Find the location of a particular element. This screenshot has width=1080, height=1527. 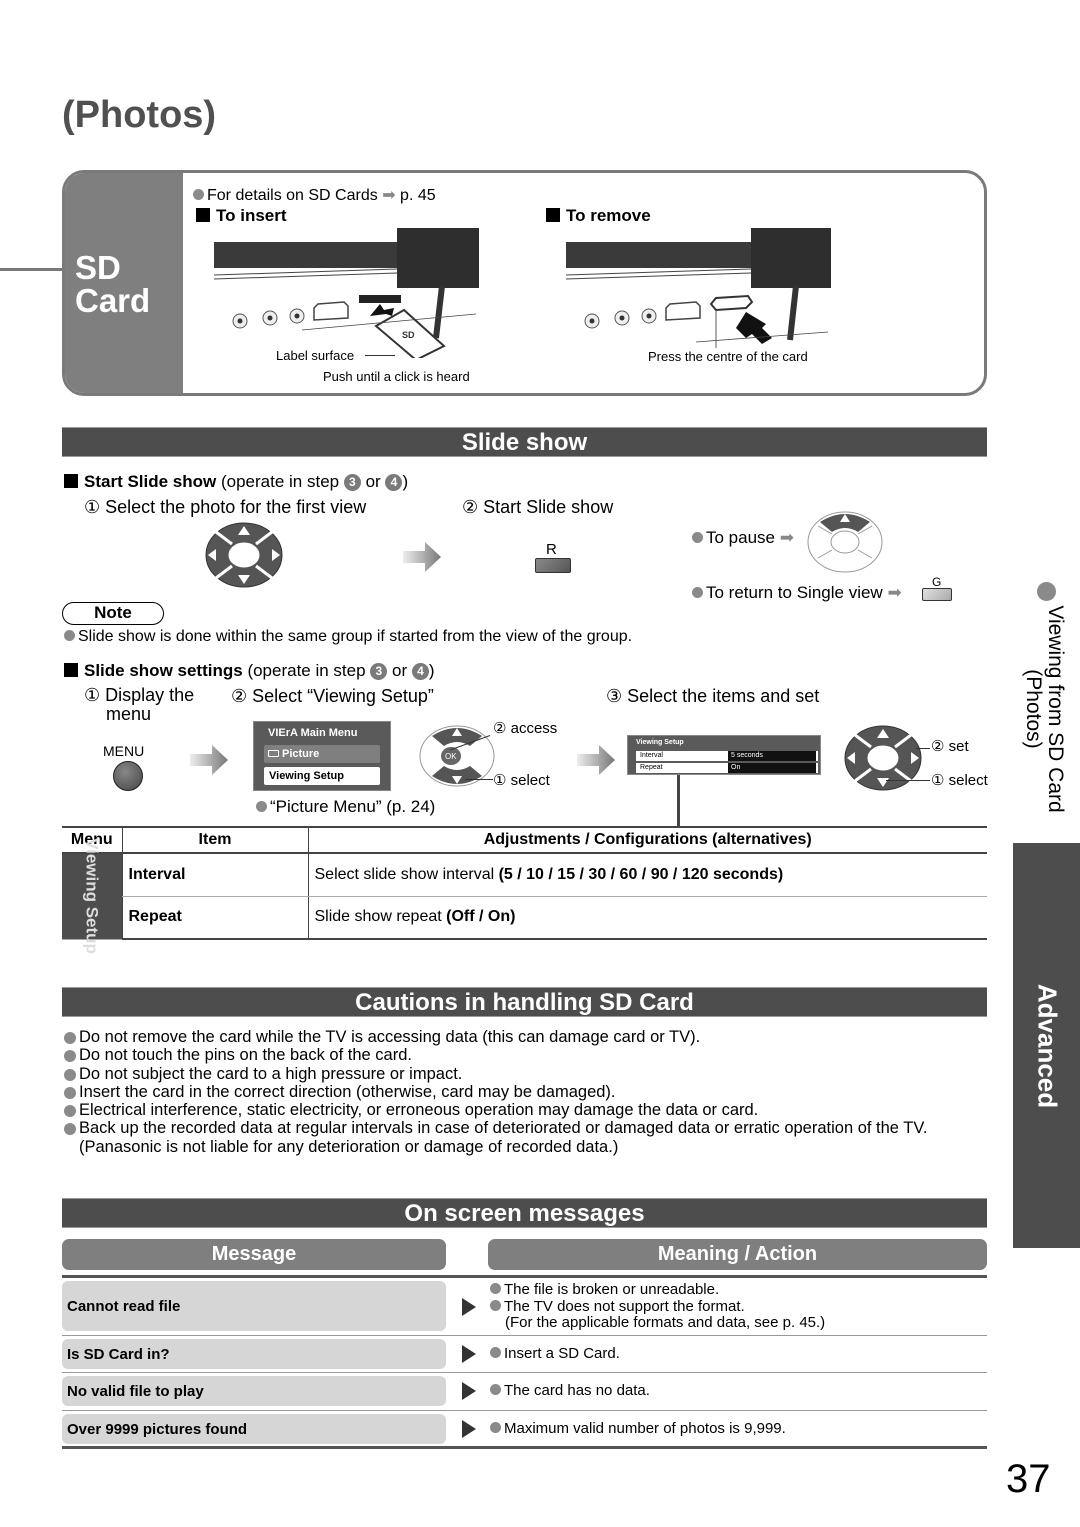

press-arrow-icon is located at coordinates (754, 328).